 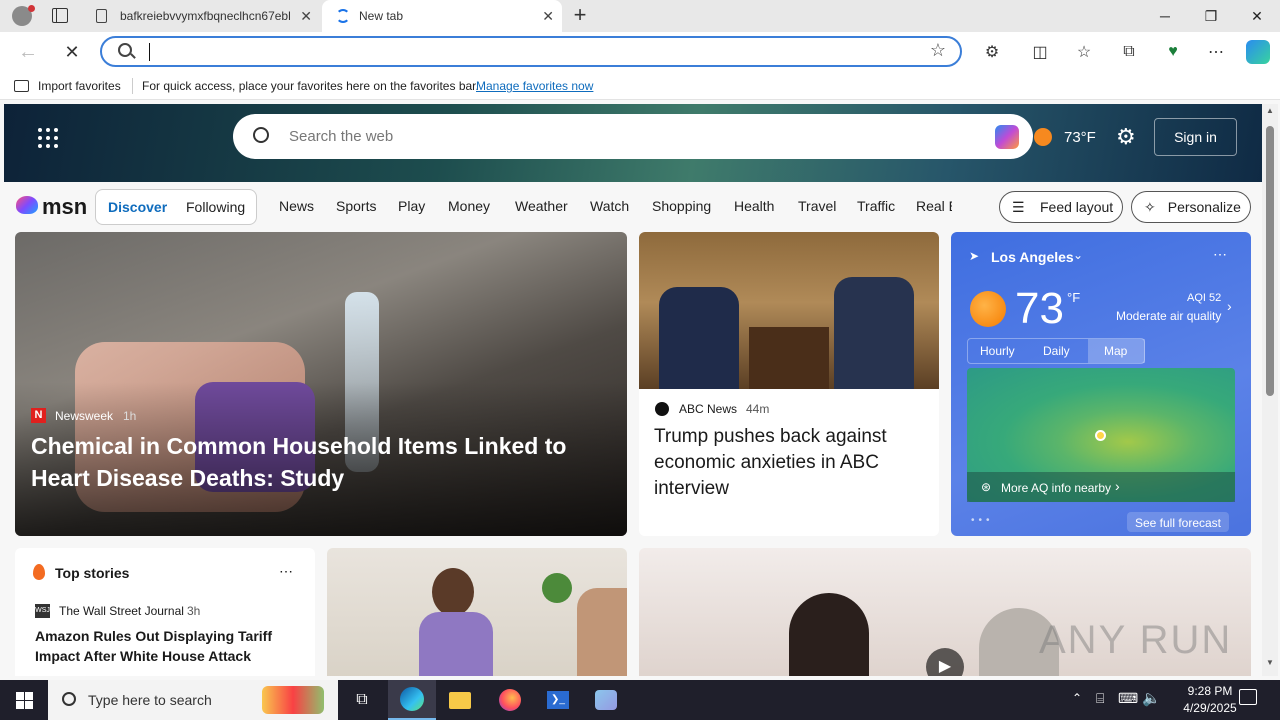 What do you see at coordinates (1210, 708) in the screenshot?
I see `clock-date: 4/29/2025` at bounding box center [1210, 708].